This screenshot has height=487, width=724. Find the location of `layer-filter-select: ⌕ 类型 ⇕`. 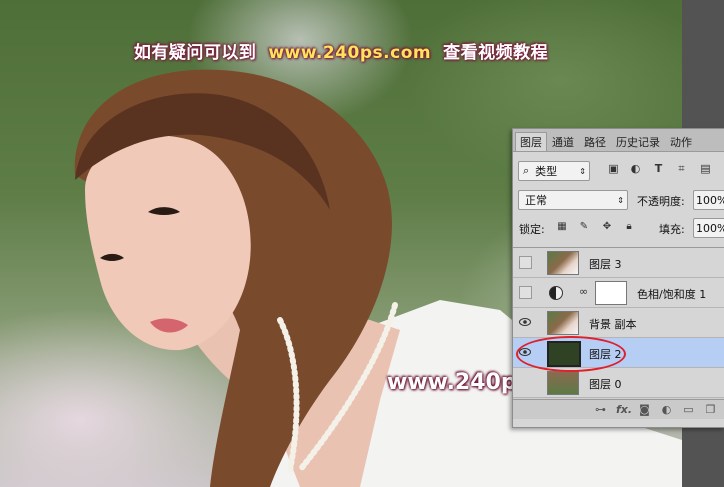

layer-filter-select: ⌕ 类型 ⇕ is located at coordinates (554, 171).